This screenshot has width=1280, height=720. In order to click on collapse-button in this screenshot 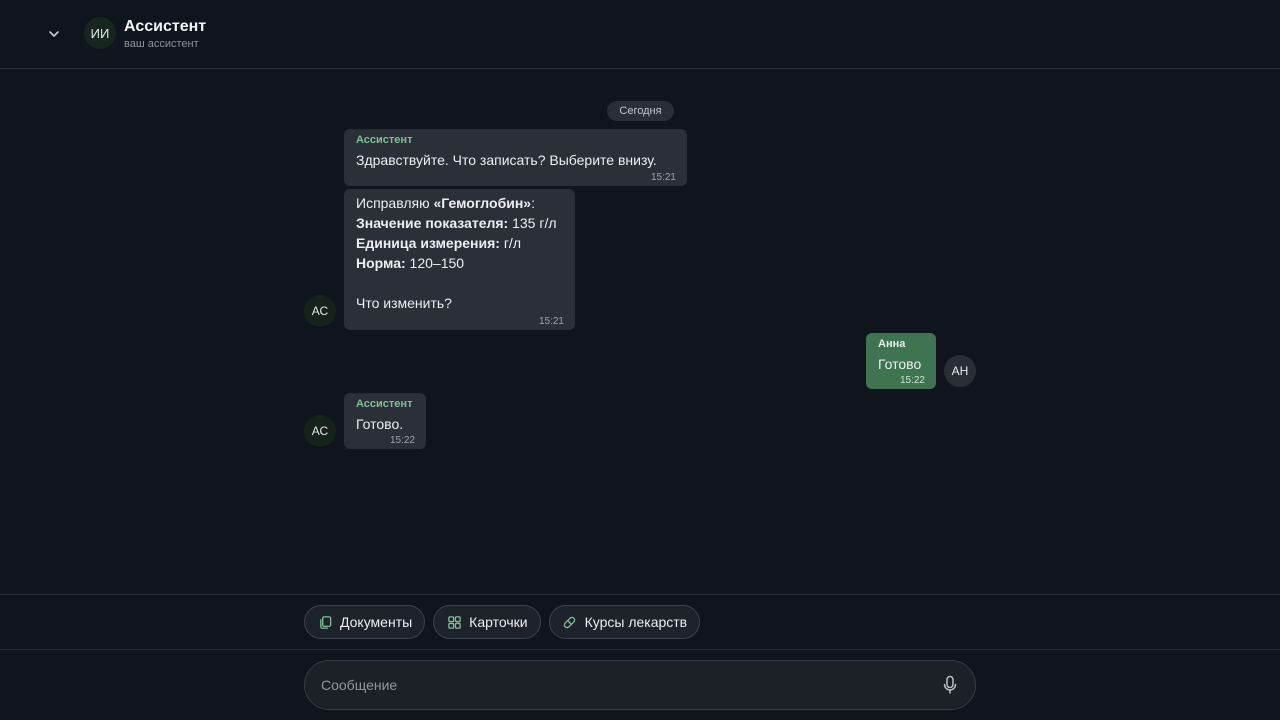, I will do `click(54, 34)`.